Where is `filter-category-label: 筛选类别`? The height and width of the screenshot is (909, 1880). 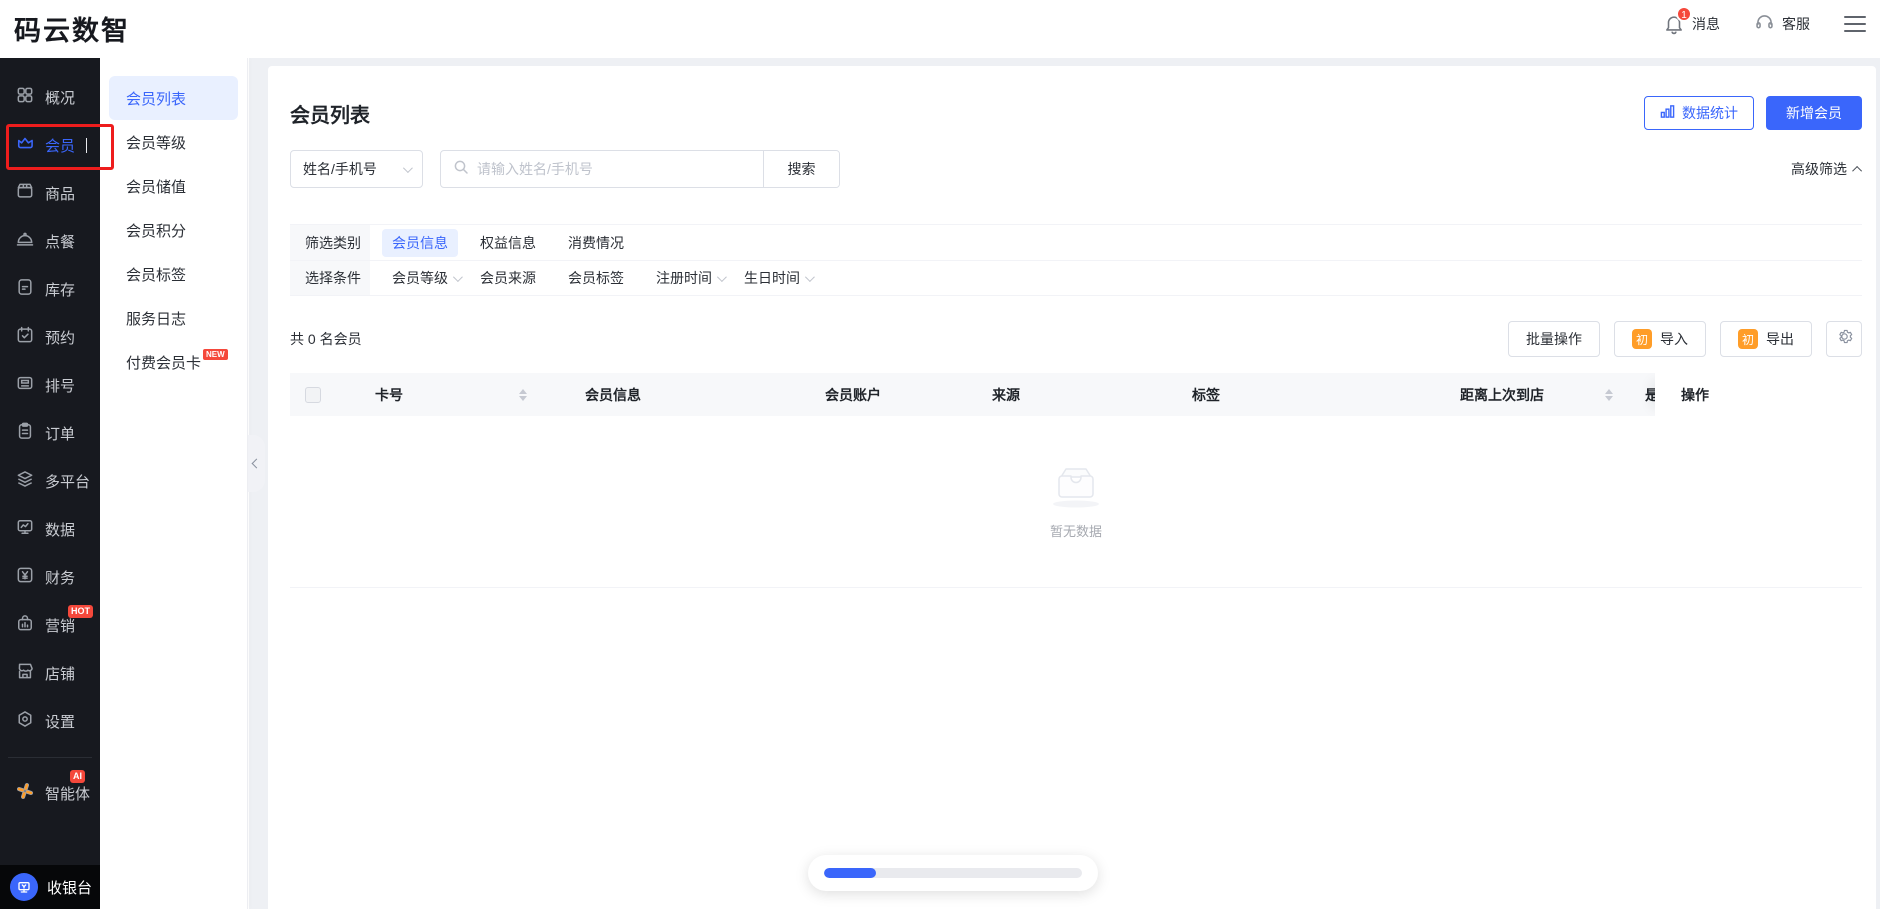 filter-category-label: 筛选类别 is located at coordinates (330, 242).